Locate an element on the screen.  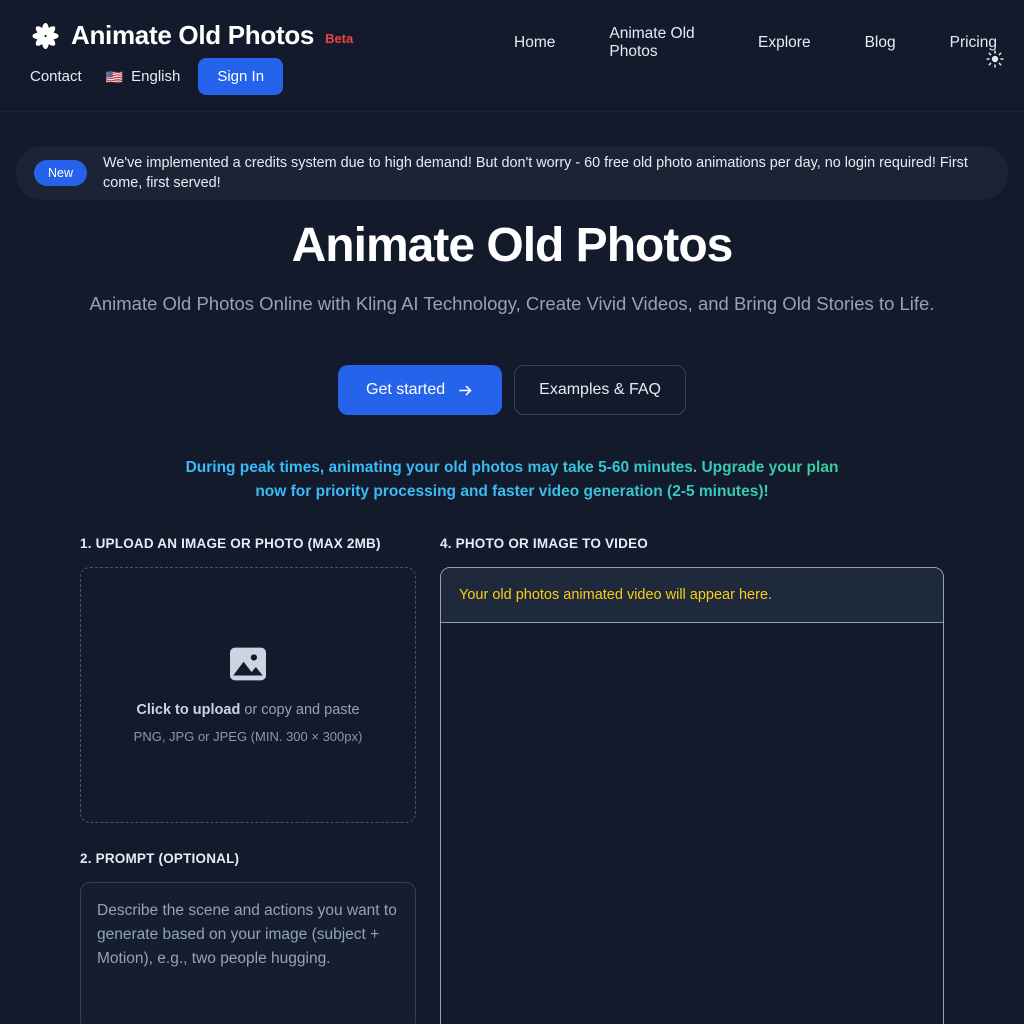
get-started-button: Get started is located at coordinates (420, 390).